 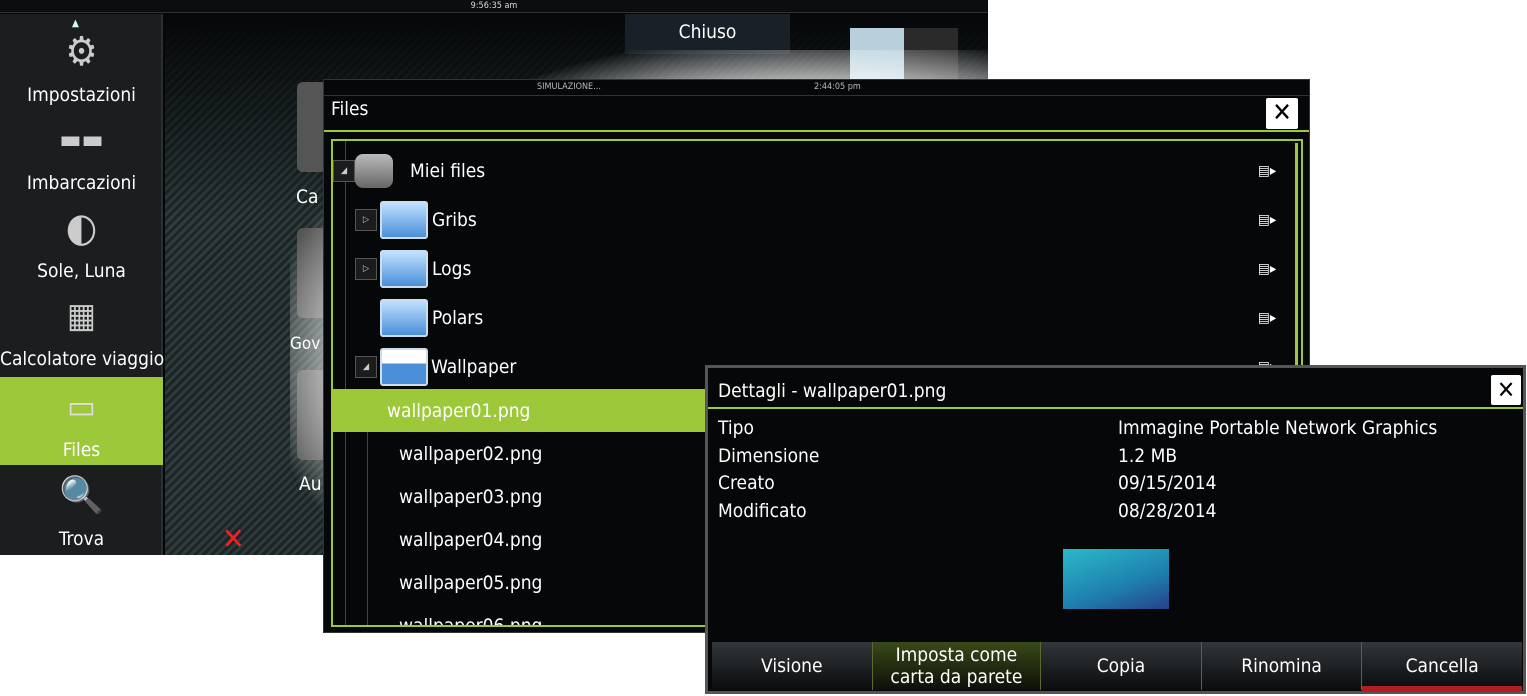 I want to click on tree-item-label: Polars, so click(x=458, y=317).